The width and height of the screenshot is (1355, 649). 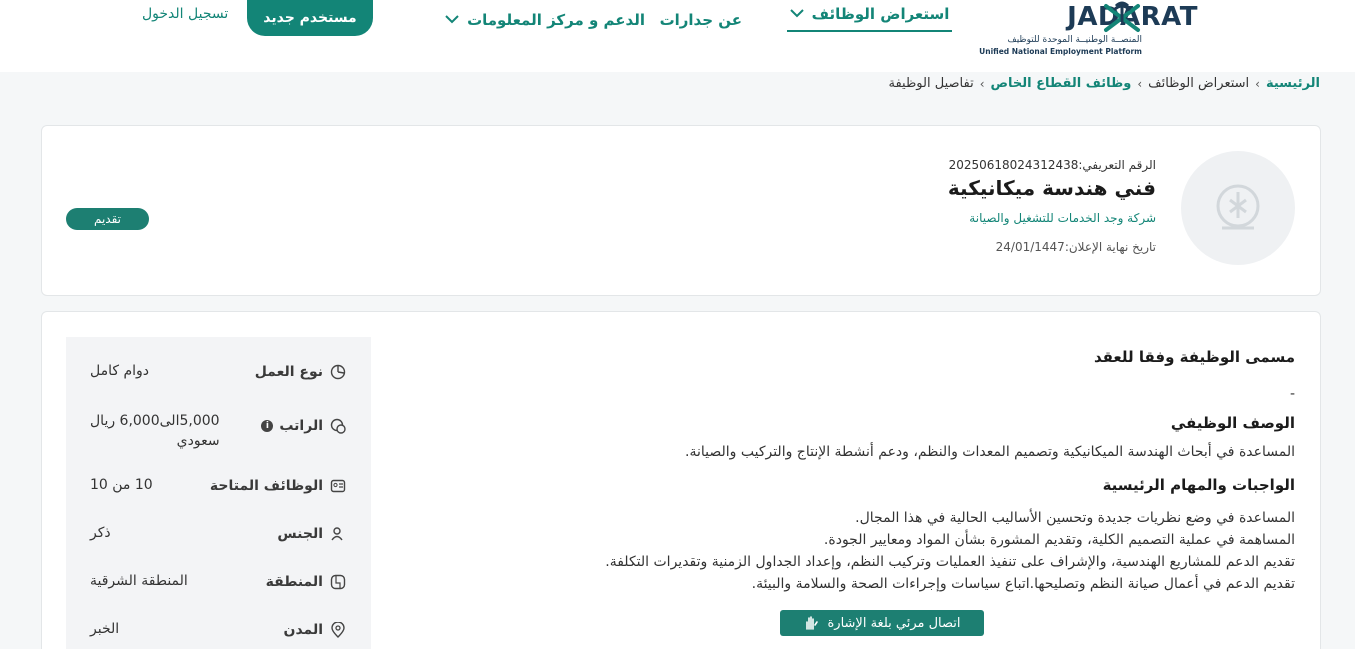 I want to click on logo-english-name: Unified National Employment Platform, so click(x=1060, y=51).